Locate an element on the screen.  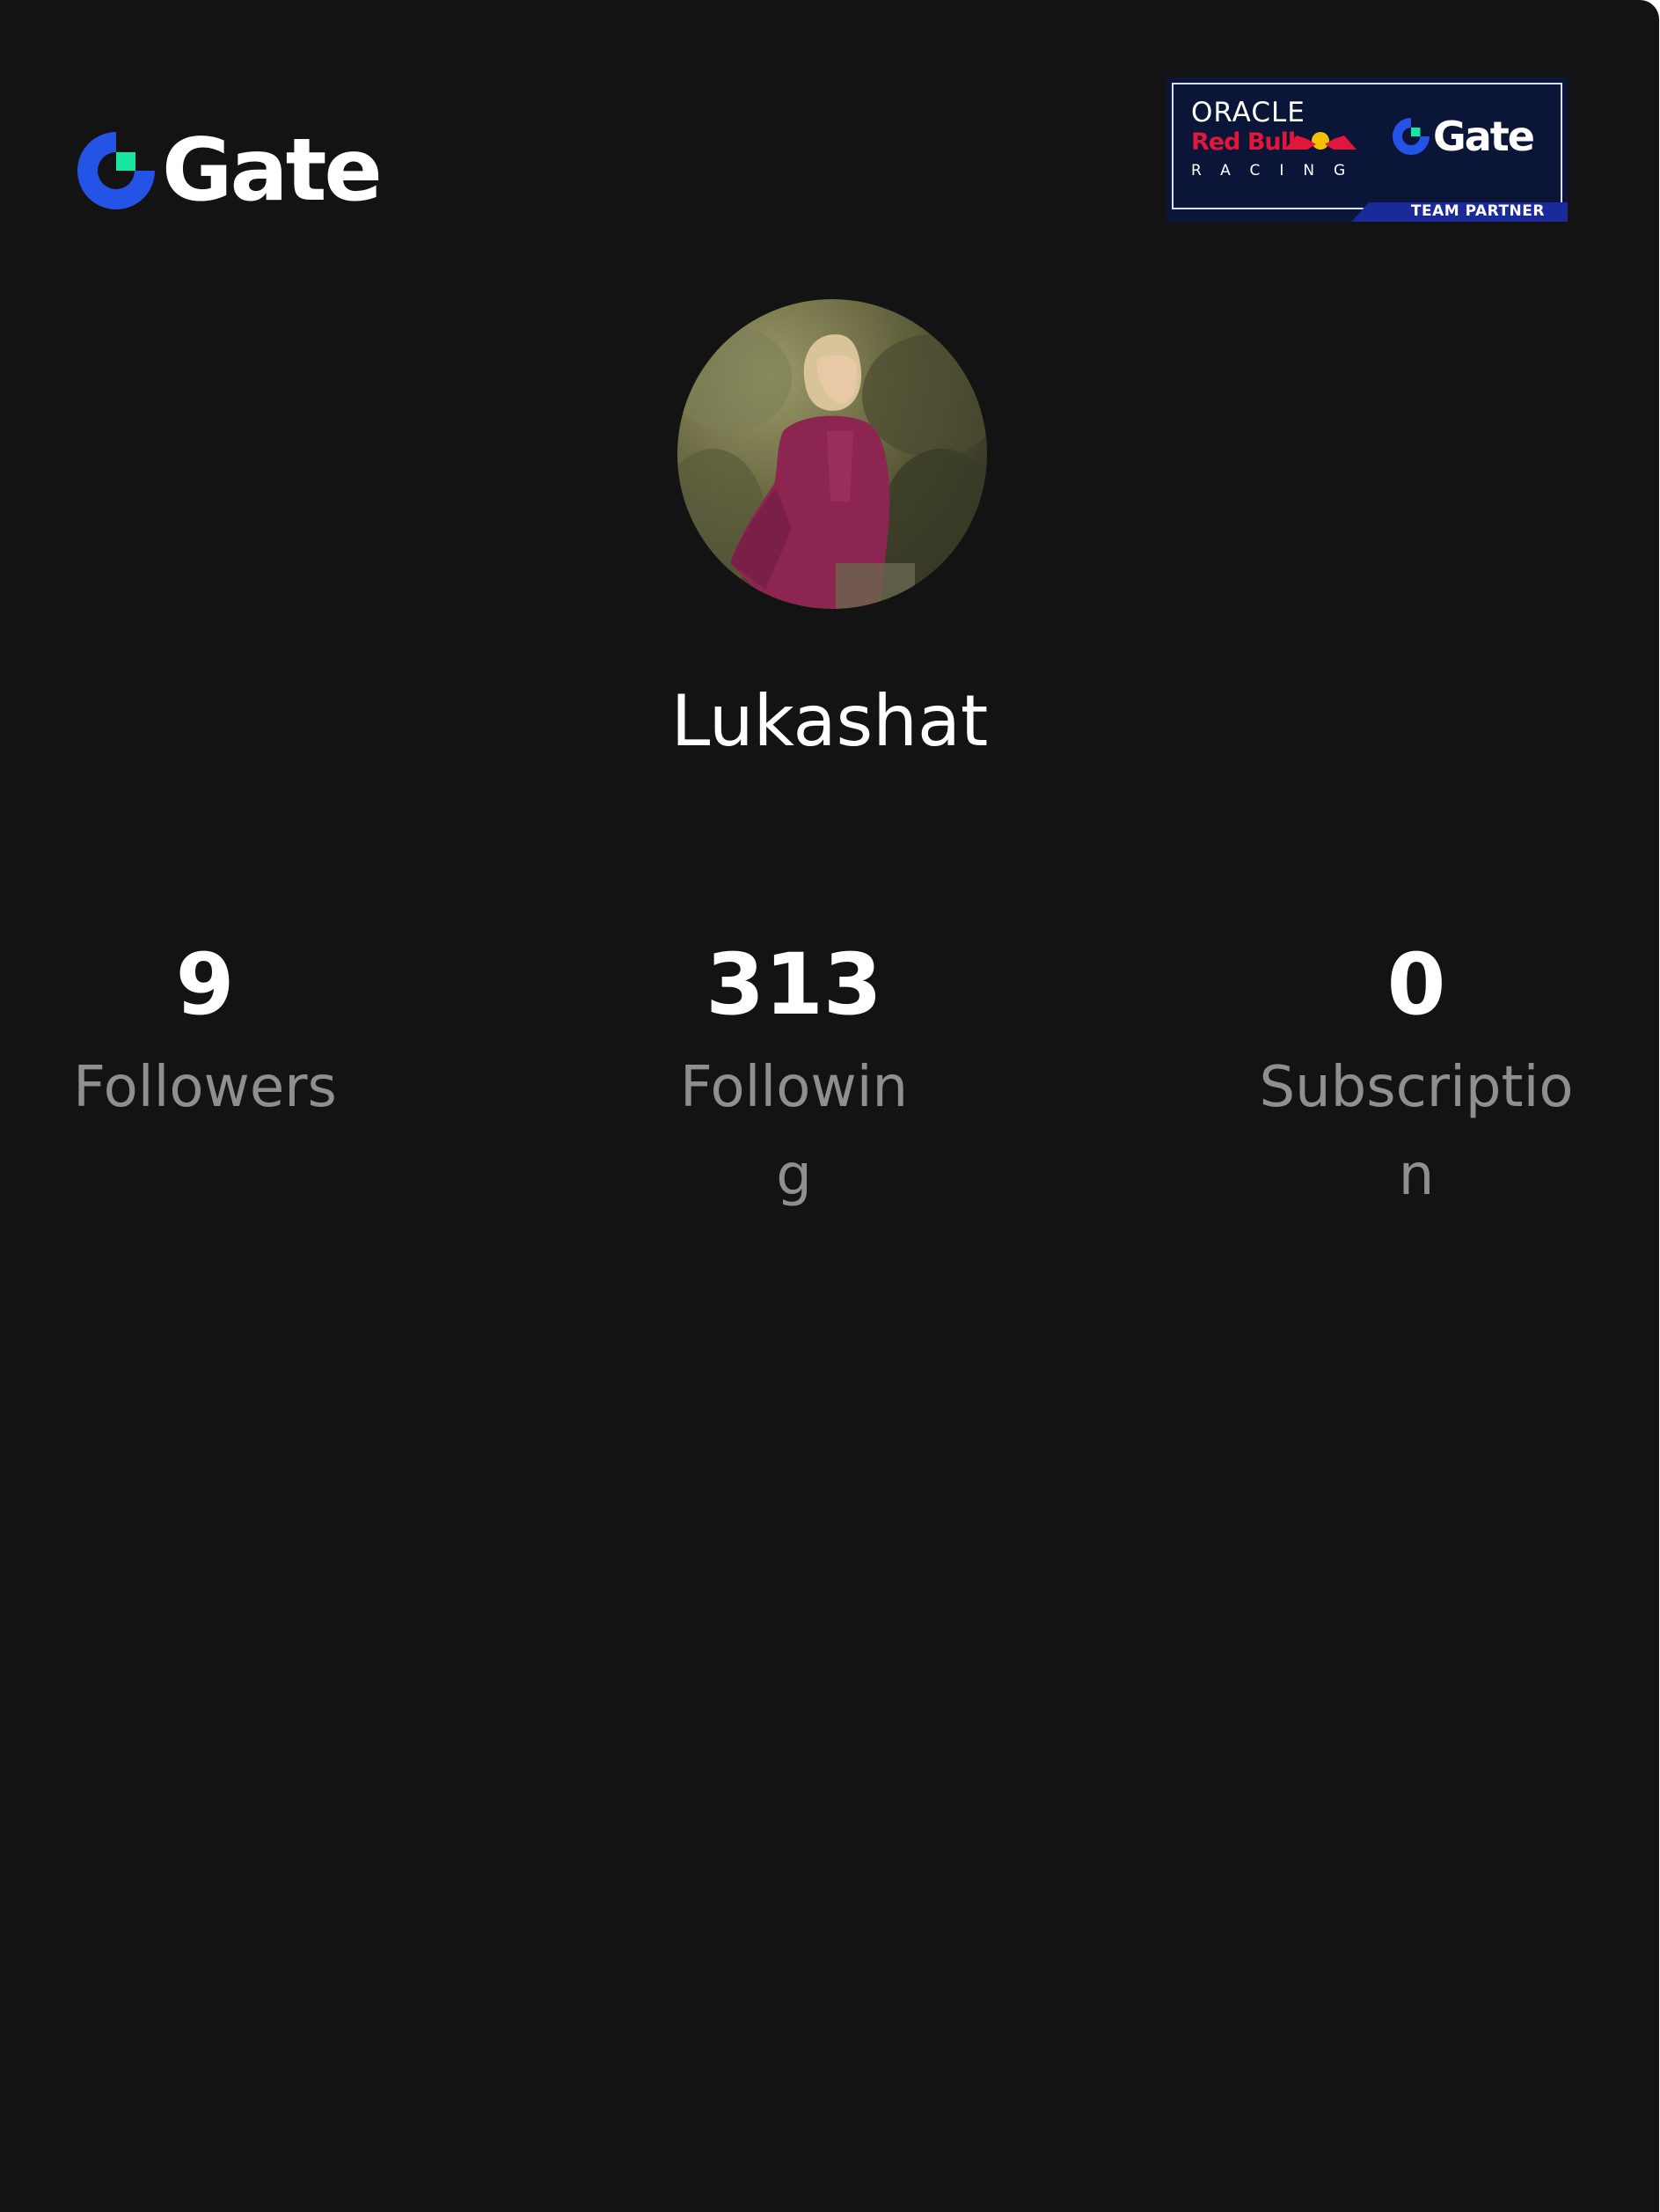
following-label: Following is located at coordinates (794, 1131).